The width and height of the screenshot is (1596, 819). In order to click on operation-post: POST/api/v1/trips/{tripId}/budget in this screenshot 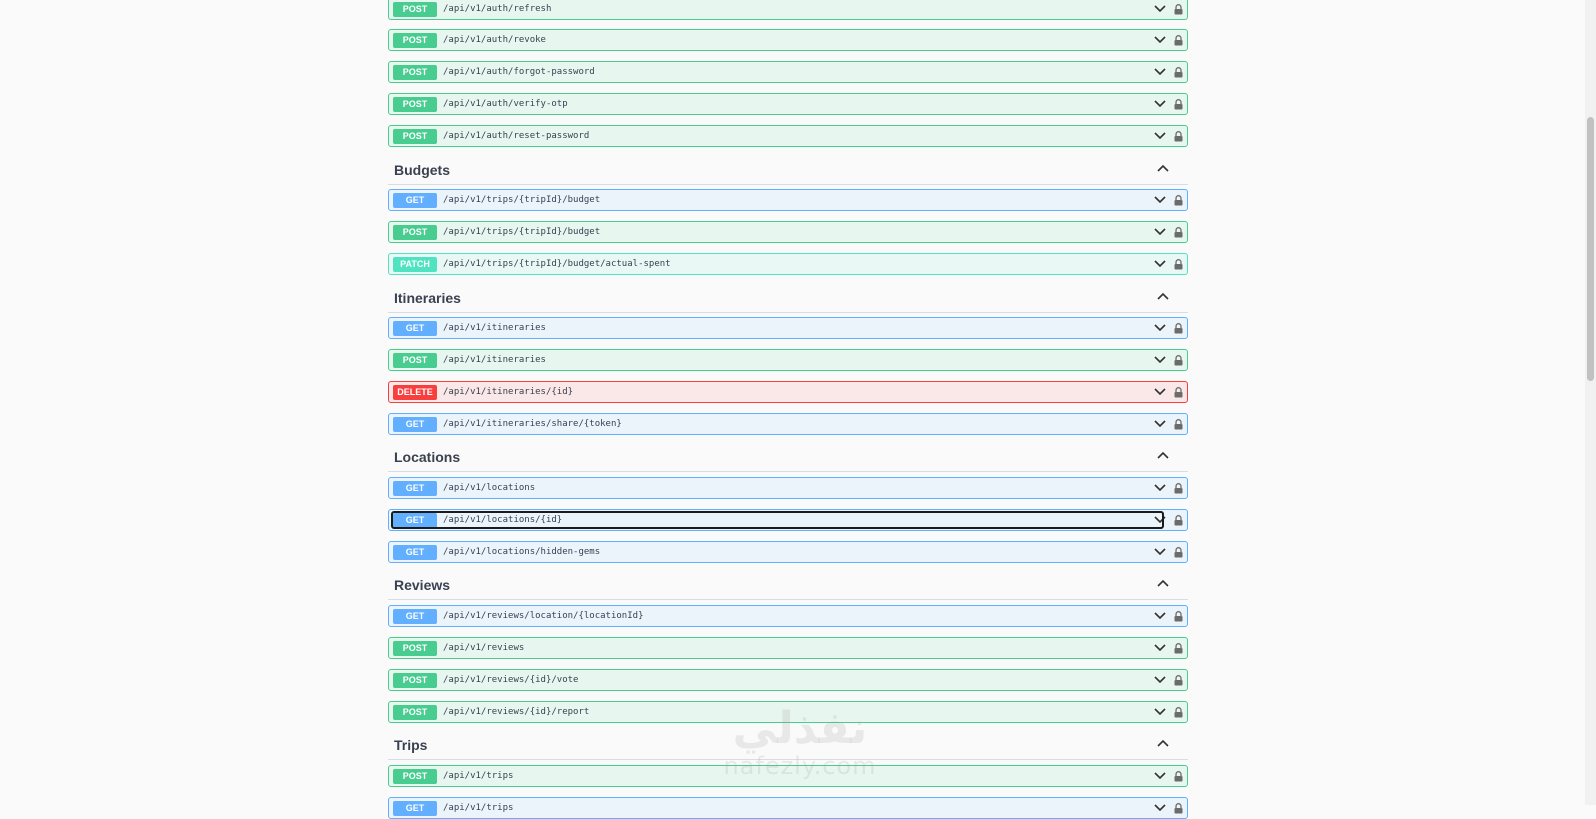, I will do `click(788, 232)`.